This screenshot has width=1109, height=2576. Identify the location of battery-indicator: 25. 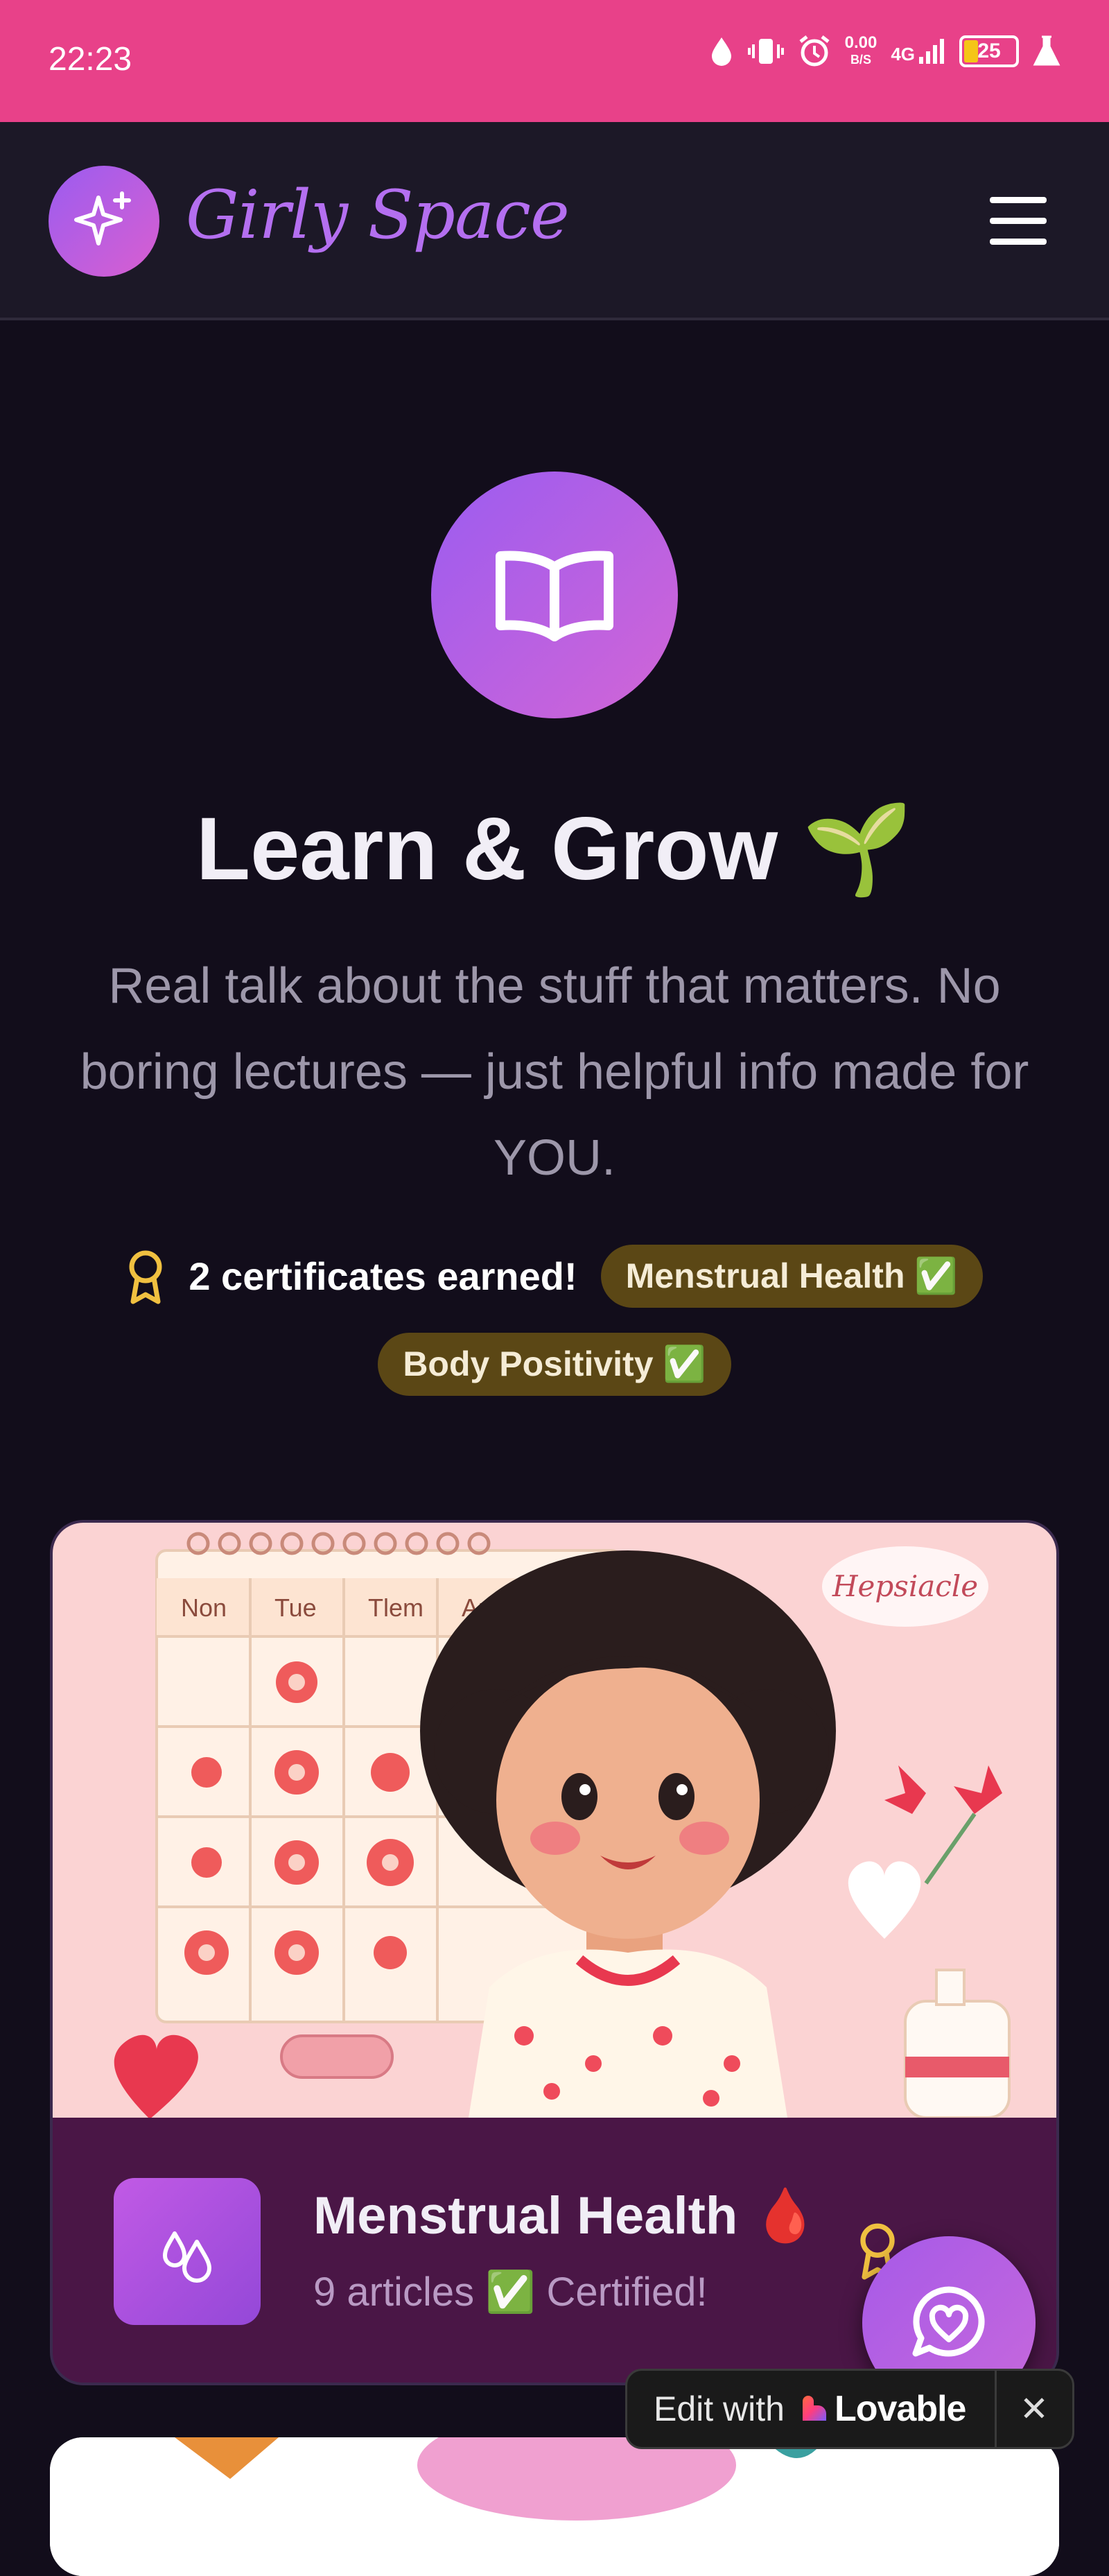
(989, 51).